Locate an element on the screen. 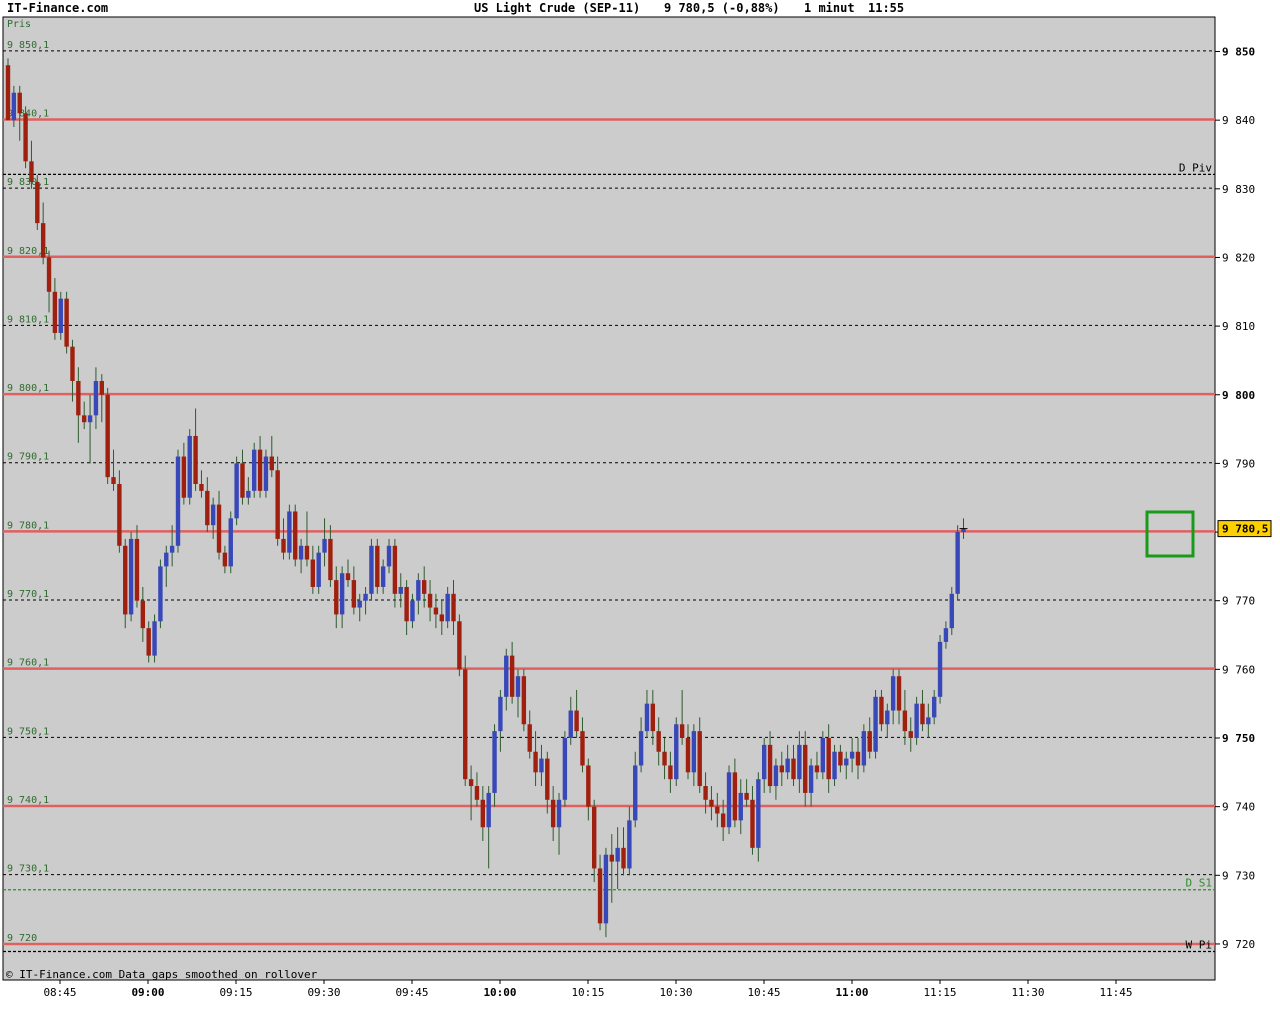 The image size is (1280, 1024). level-label: 9 760,1 is located at coordinates (28, 663).